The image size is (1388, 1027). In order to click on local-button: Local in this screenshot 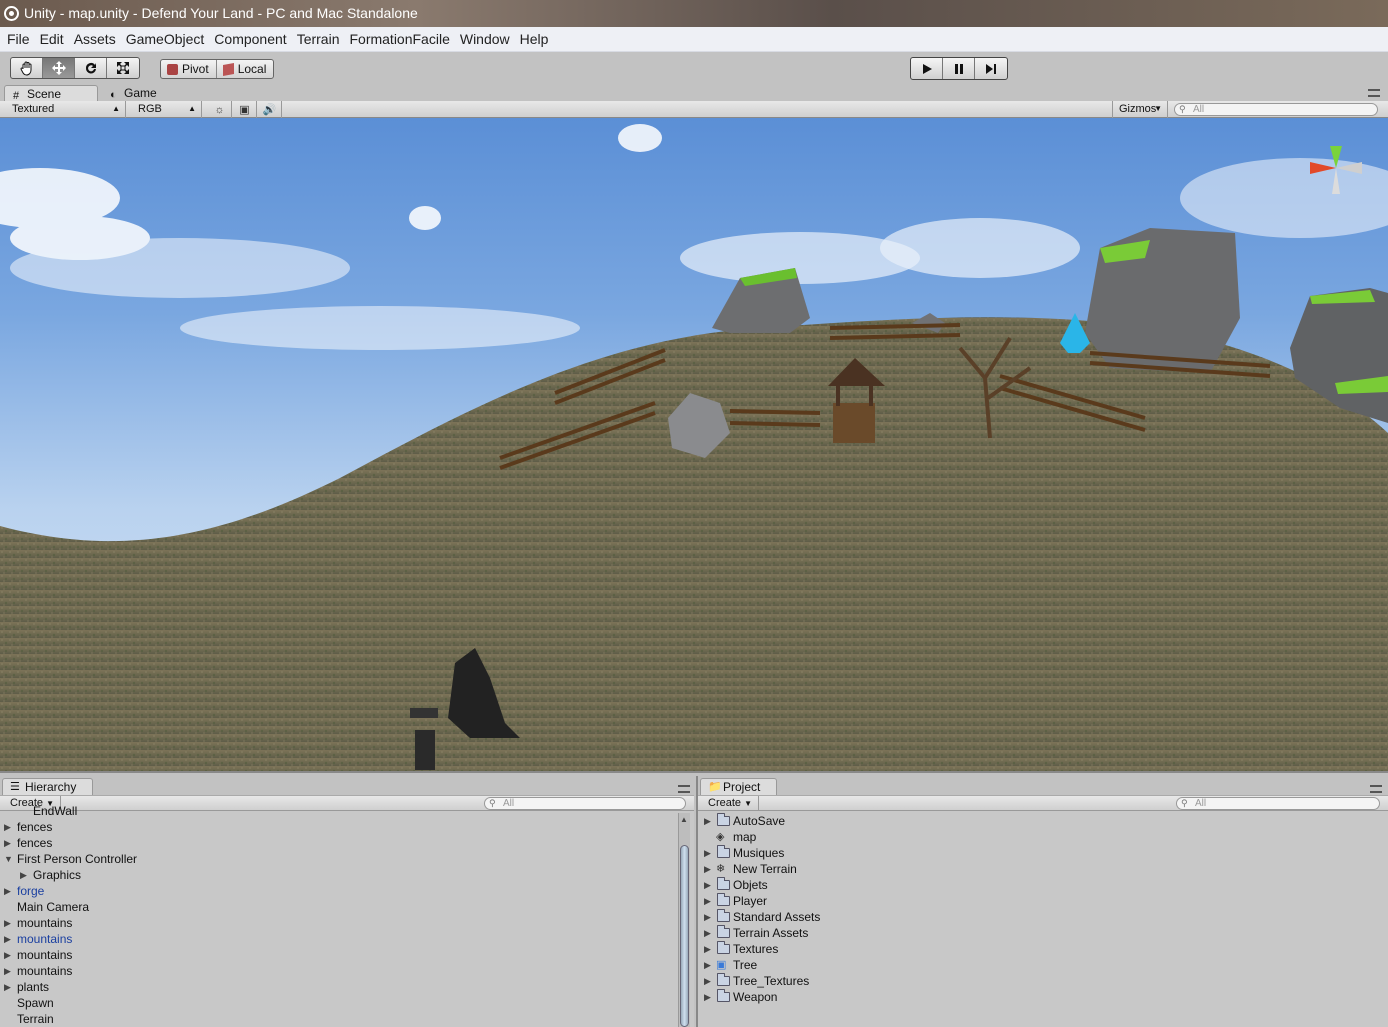, I will do `click(245, 69)`.